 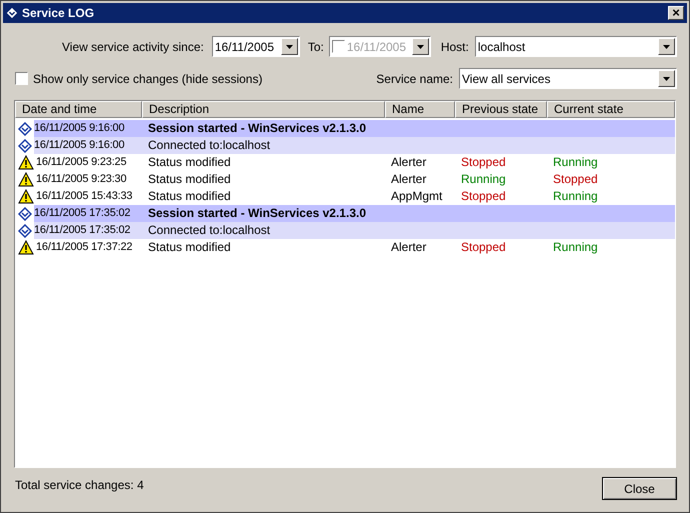 What do you see at coordinates (316, 47) in the screenshot?
I see `to-label: To:` at bounding box center [316, 47].